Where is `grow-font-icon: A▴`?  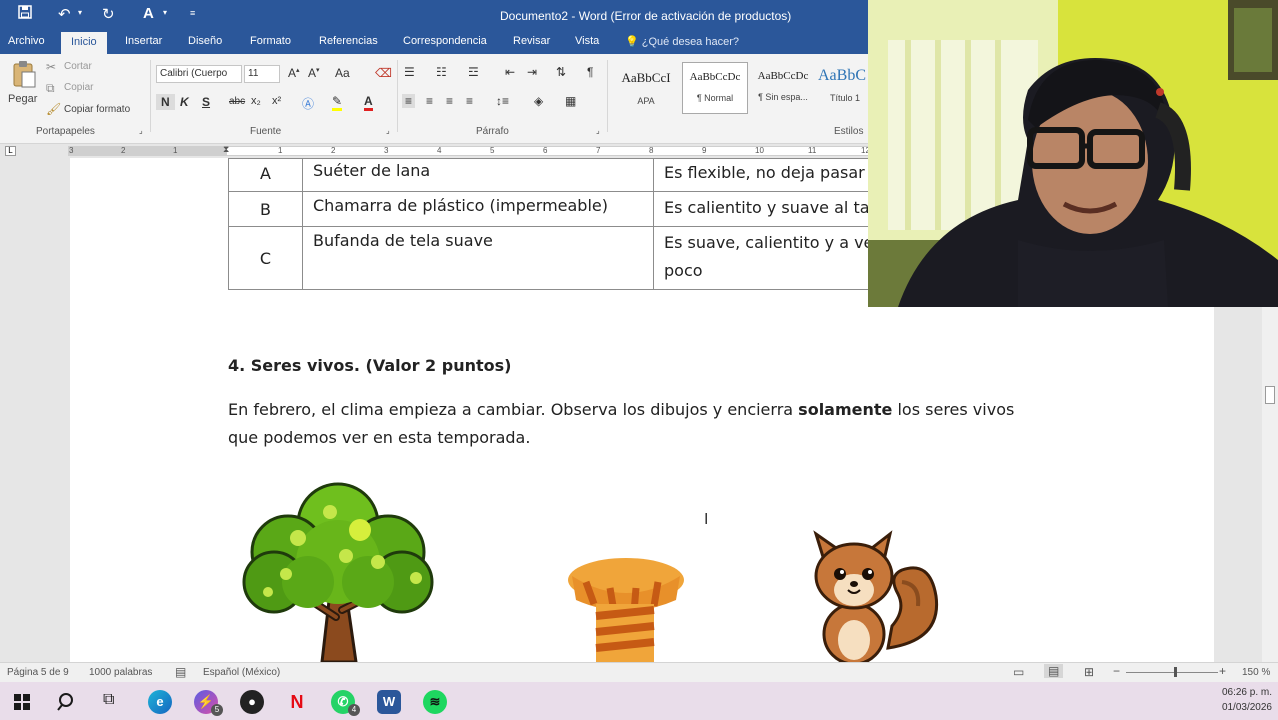
grow-font-icon: A▴ is located at coordinates (294, 73).